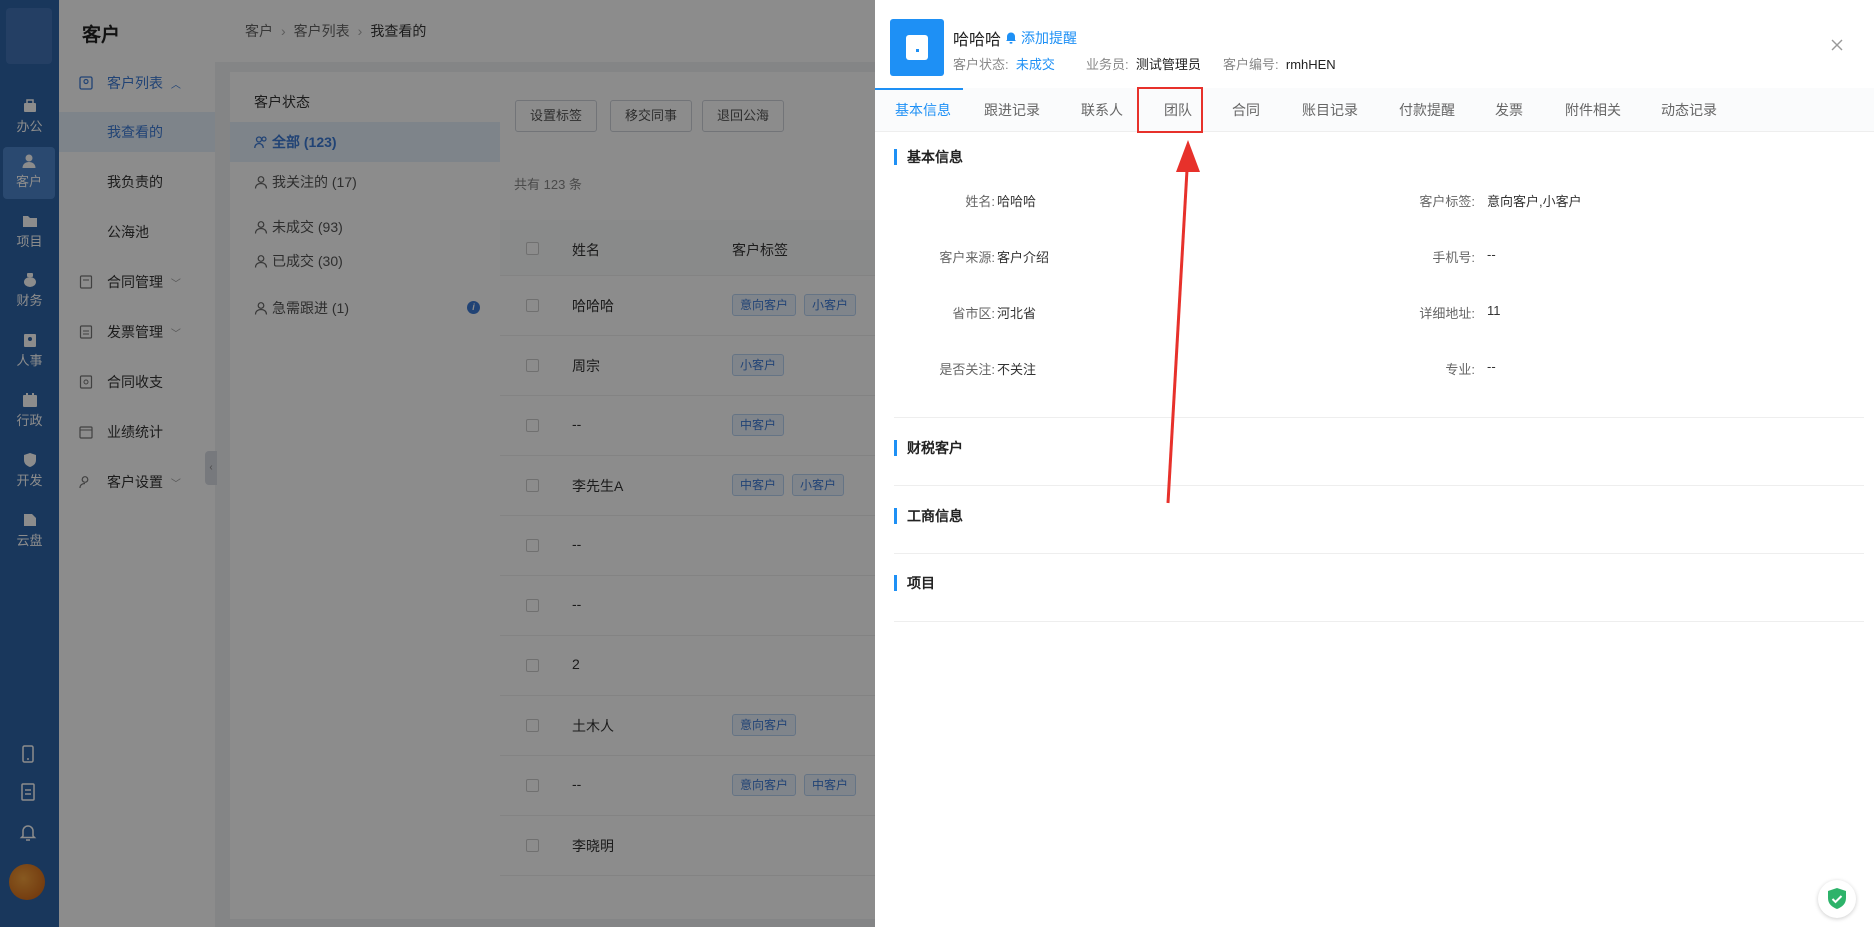 The image size is (1874, 927). I want to click on tab-basic-info: 基本信息, so click(923, 110).